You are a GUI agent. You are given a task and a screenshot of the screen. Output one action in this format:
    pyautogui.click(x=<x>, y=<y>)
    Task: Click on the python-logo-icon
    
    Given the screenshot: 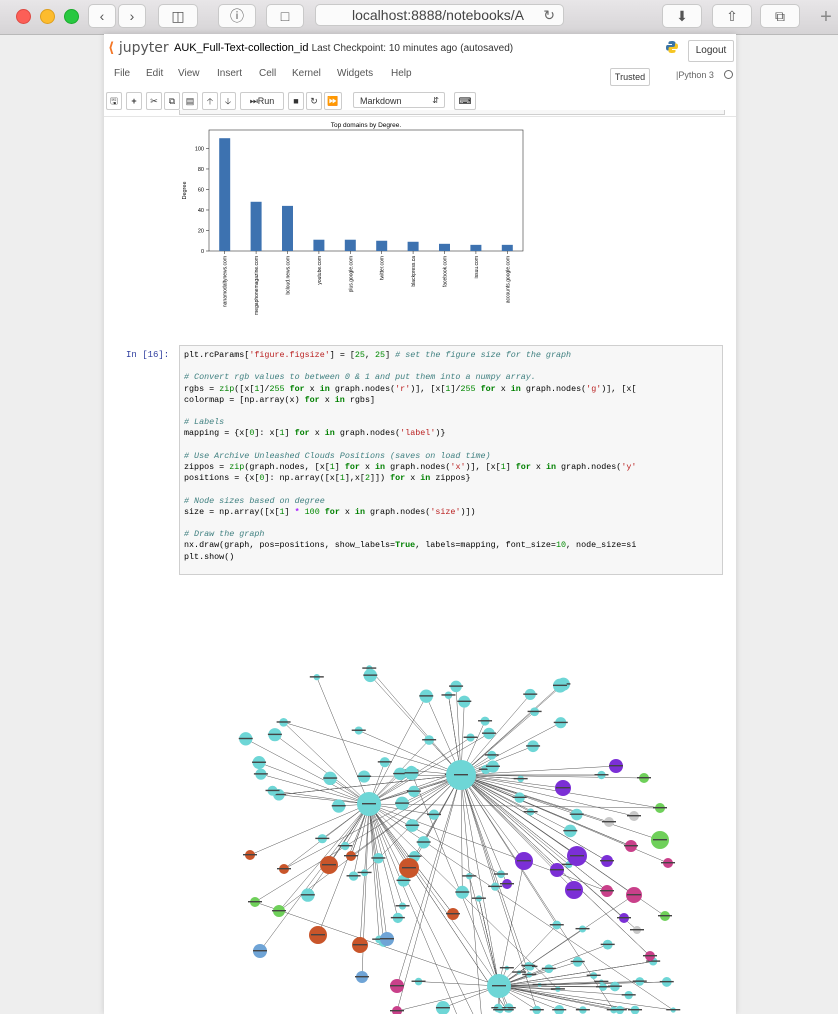 What is the action you would take?
    pyautogui.click(x=672, y=47)
    